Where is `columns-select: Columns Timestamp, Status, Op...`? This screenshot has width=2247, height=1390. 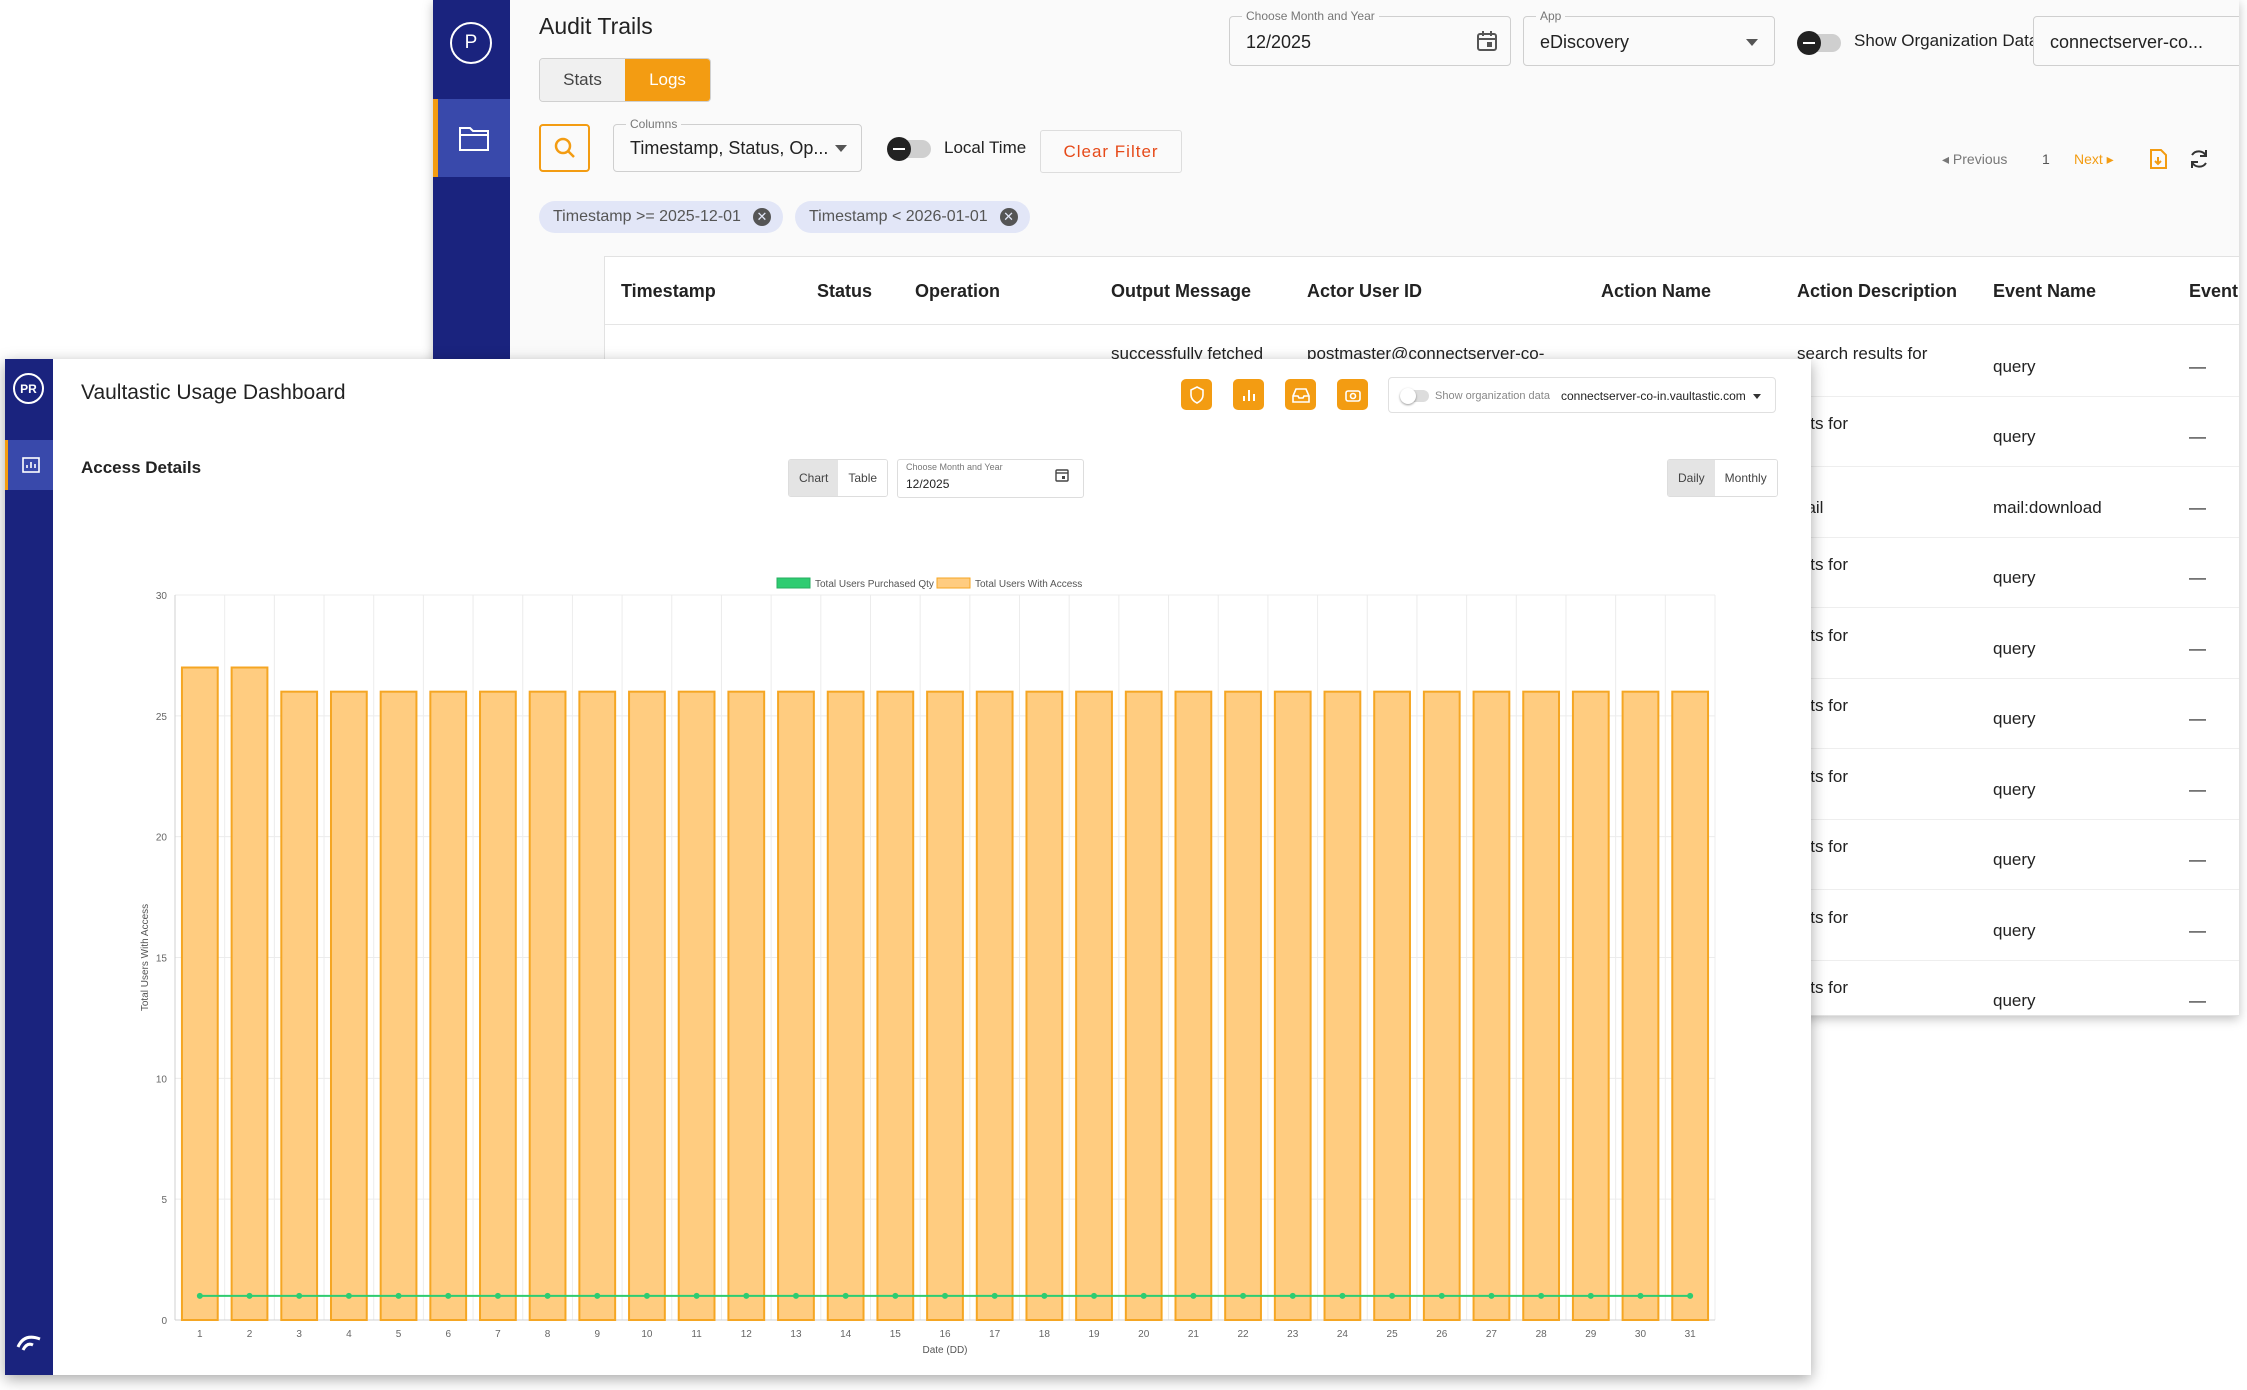 columns-select: Columns Timestamp, Status, Op... is located at coordinates (737, 144).